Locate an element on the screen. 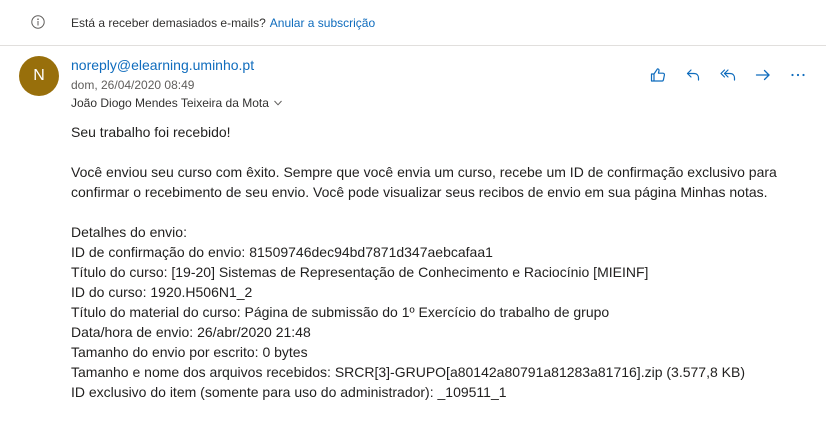  sender-address: noreply@elearning.uminho.pt is located at coordinates (162, 65).